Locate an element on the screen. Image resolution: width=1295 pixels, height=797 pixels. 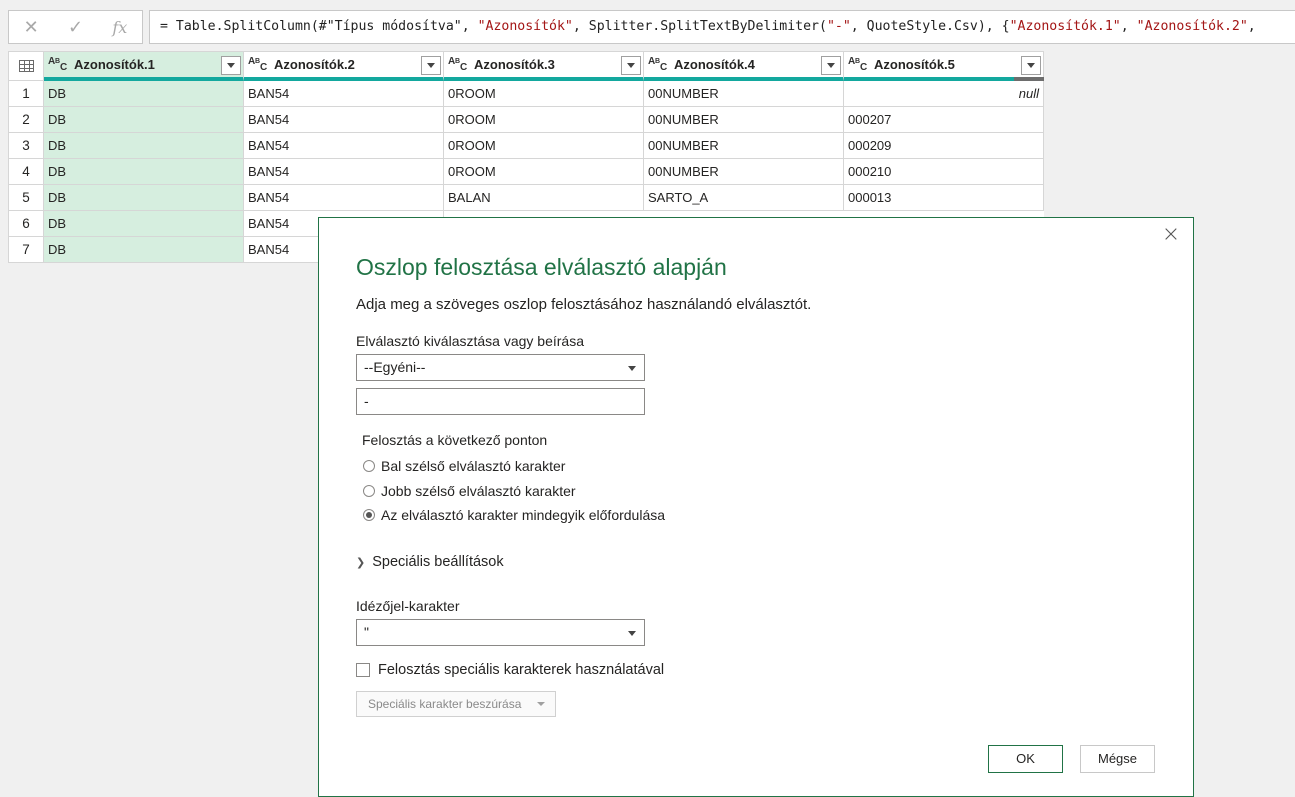
chevron-right-icon: ❯ is located at coordinates (361, 562).